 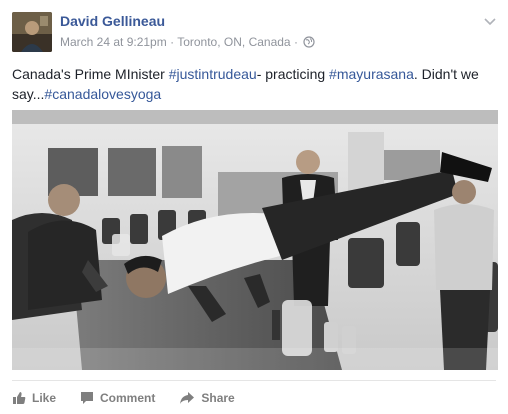 What do you see at coordinates (371, 74) in the screenshot?
I see `hashtag-link: #mayurasana` at bounding box center [371, 74].